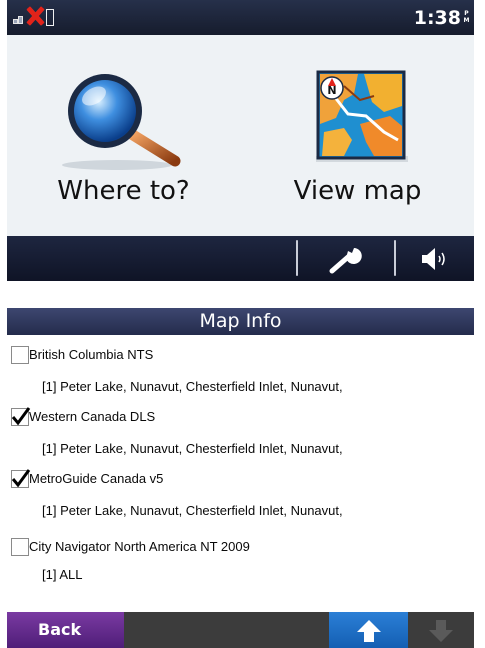  What do you see at coordinates (20, 19) in the screenshot?
I see `signal-bars-icon` at bounding box center [20, 19].